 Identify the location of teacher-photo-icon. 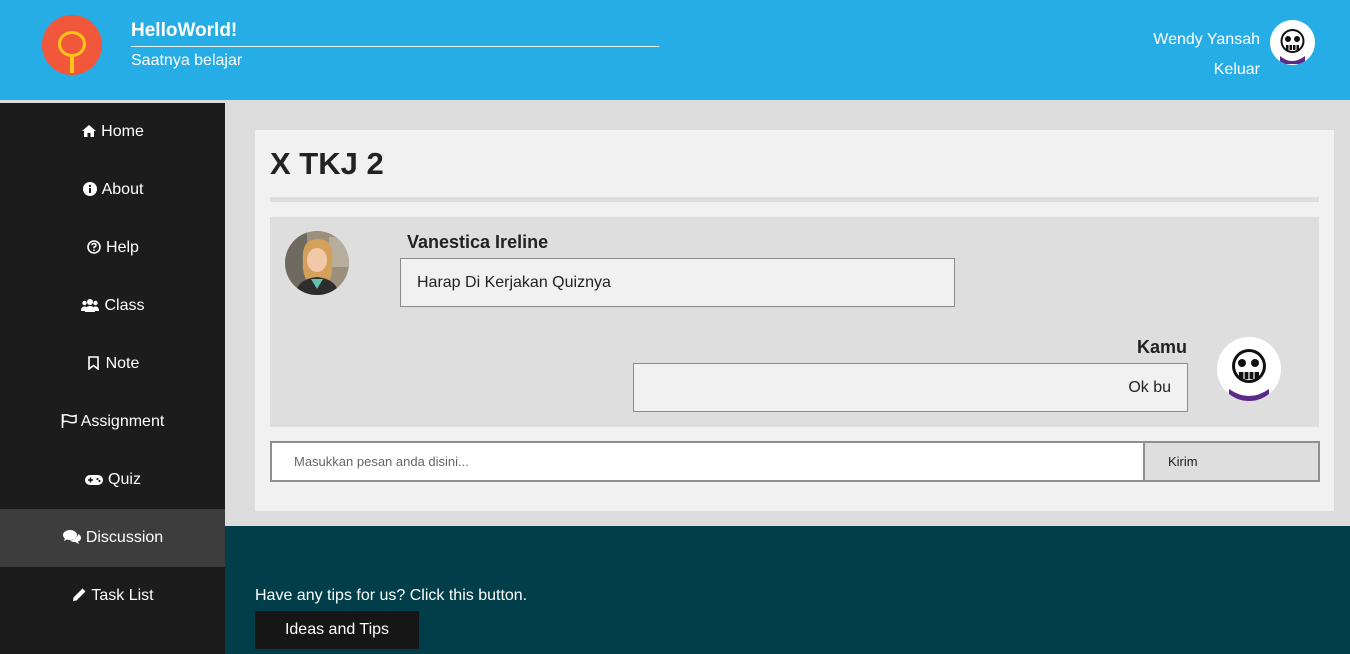
(317, 263).